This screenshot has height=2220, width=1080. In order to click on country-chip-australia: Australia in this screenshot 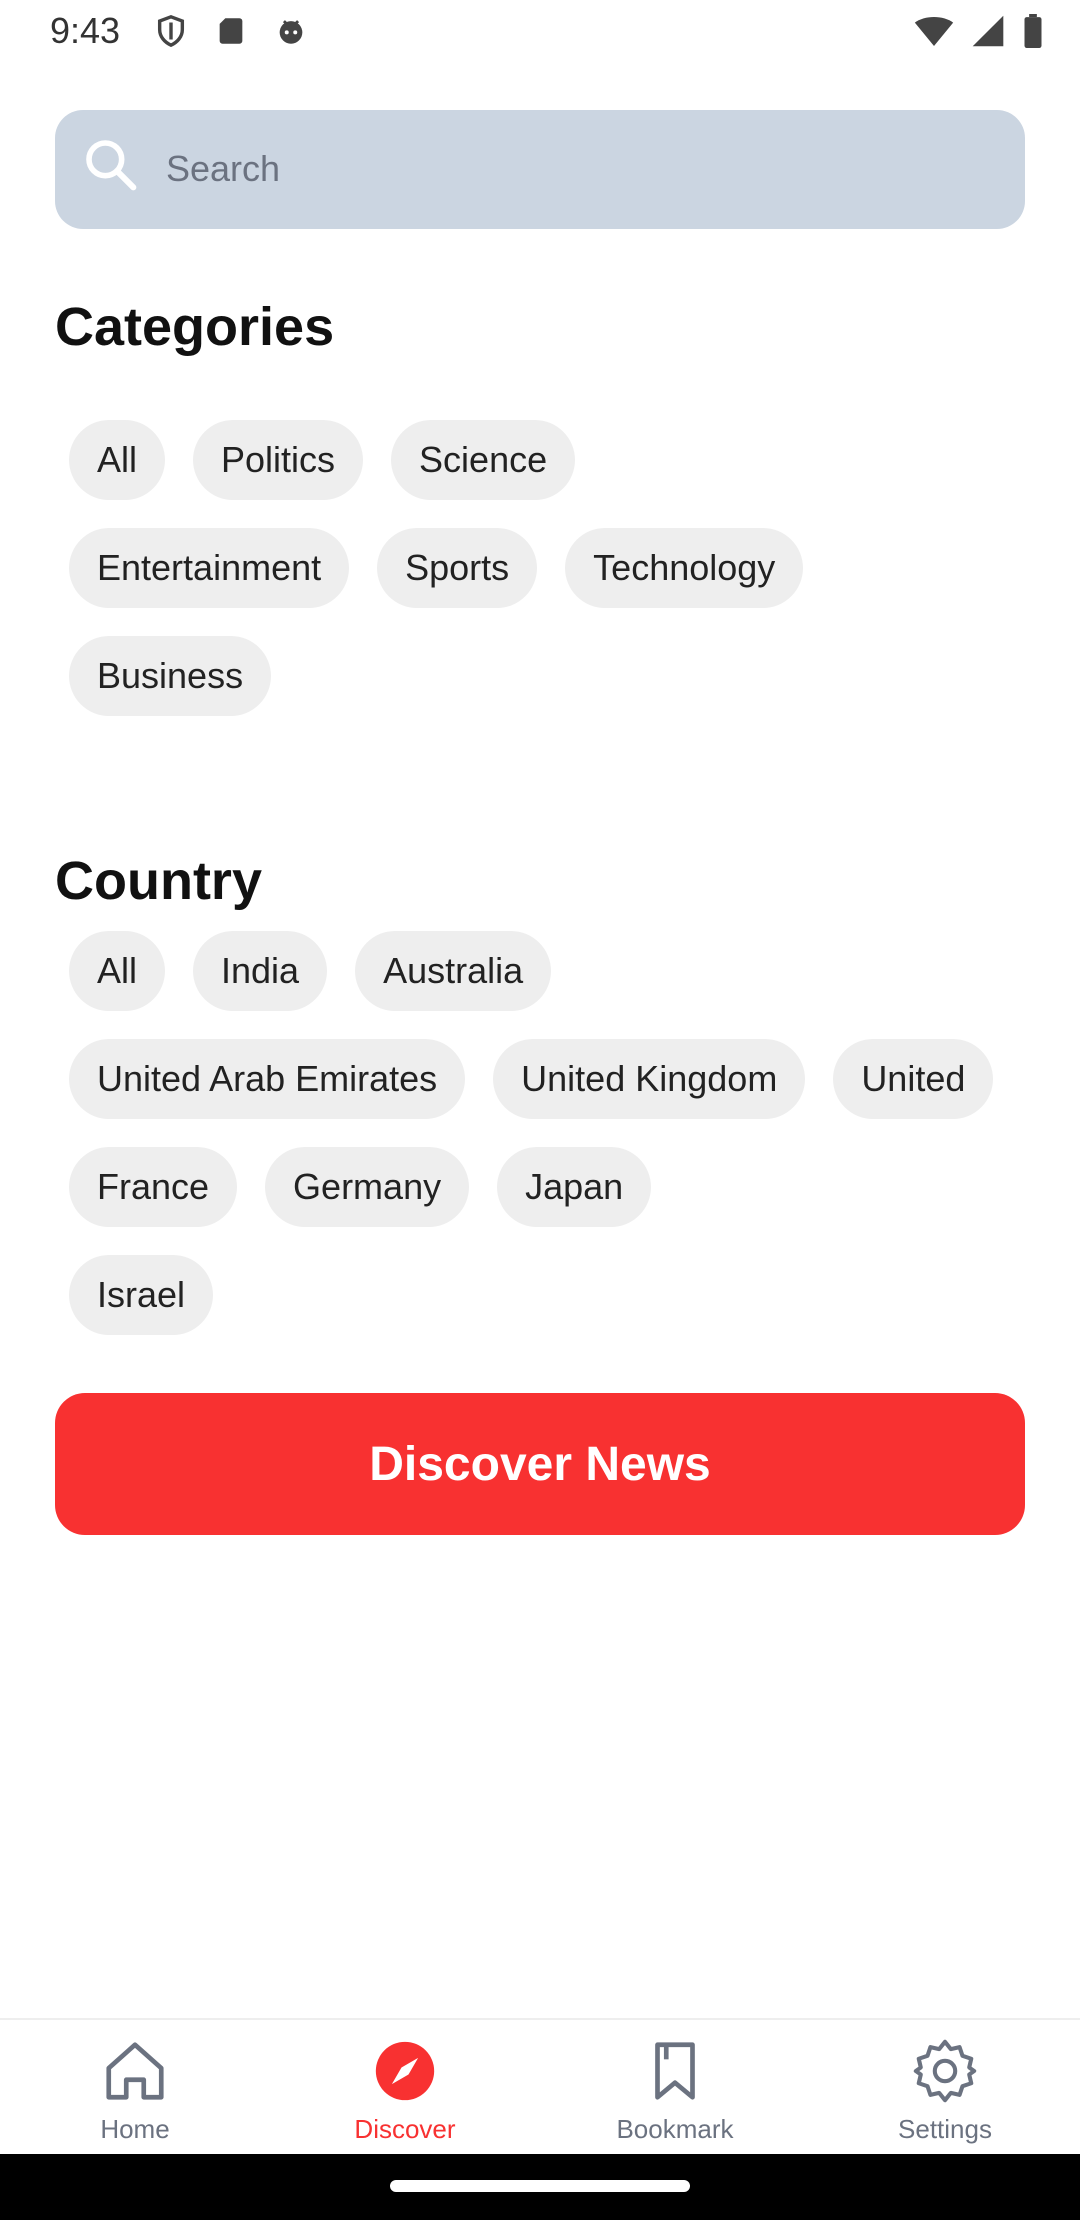, I will do `click(453, 971)`.